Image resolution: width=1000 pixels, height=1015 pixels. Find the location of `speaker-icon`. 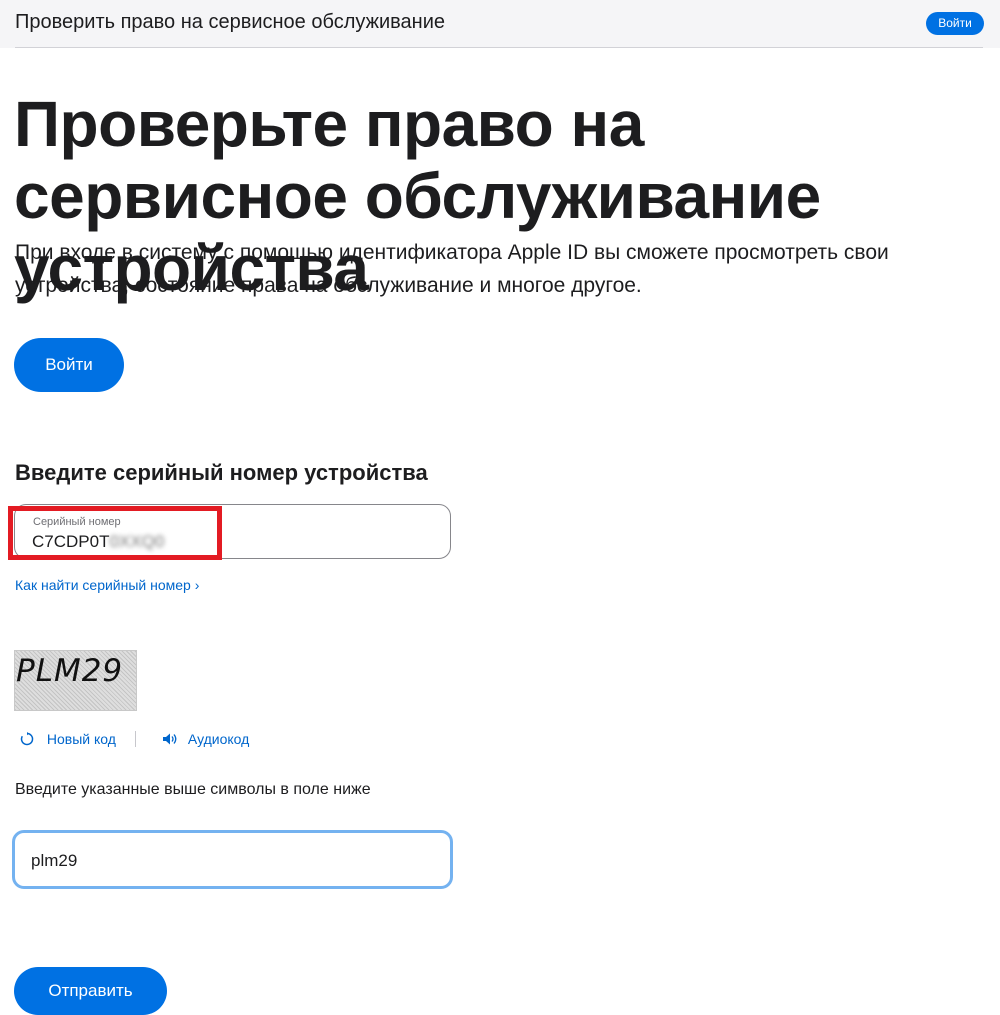

speaker-icon is located at coordinates (170, 740).